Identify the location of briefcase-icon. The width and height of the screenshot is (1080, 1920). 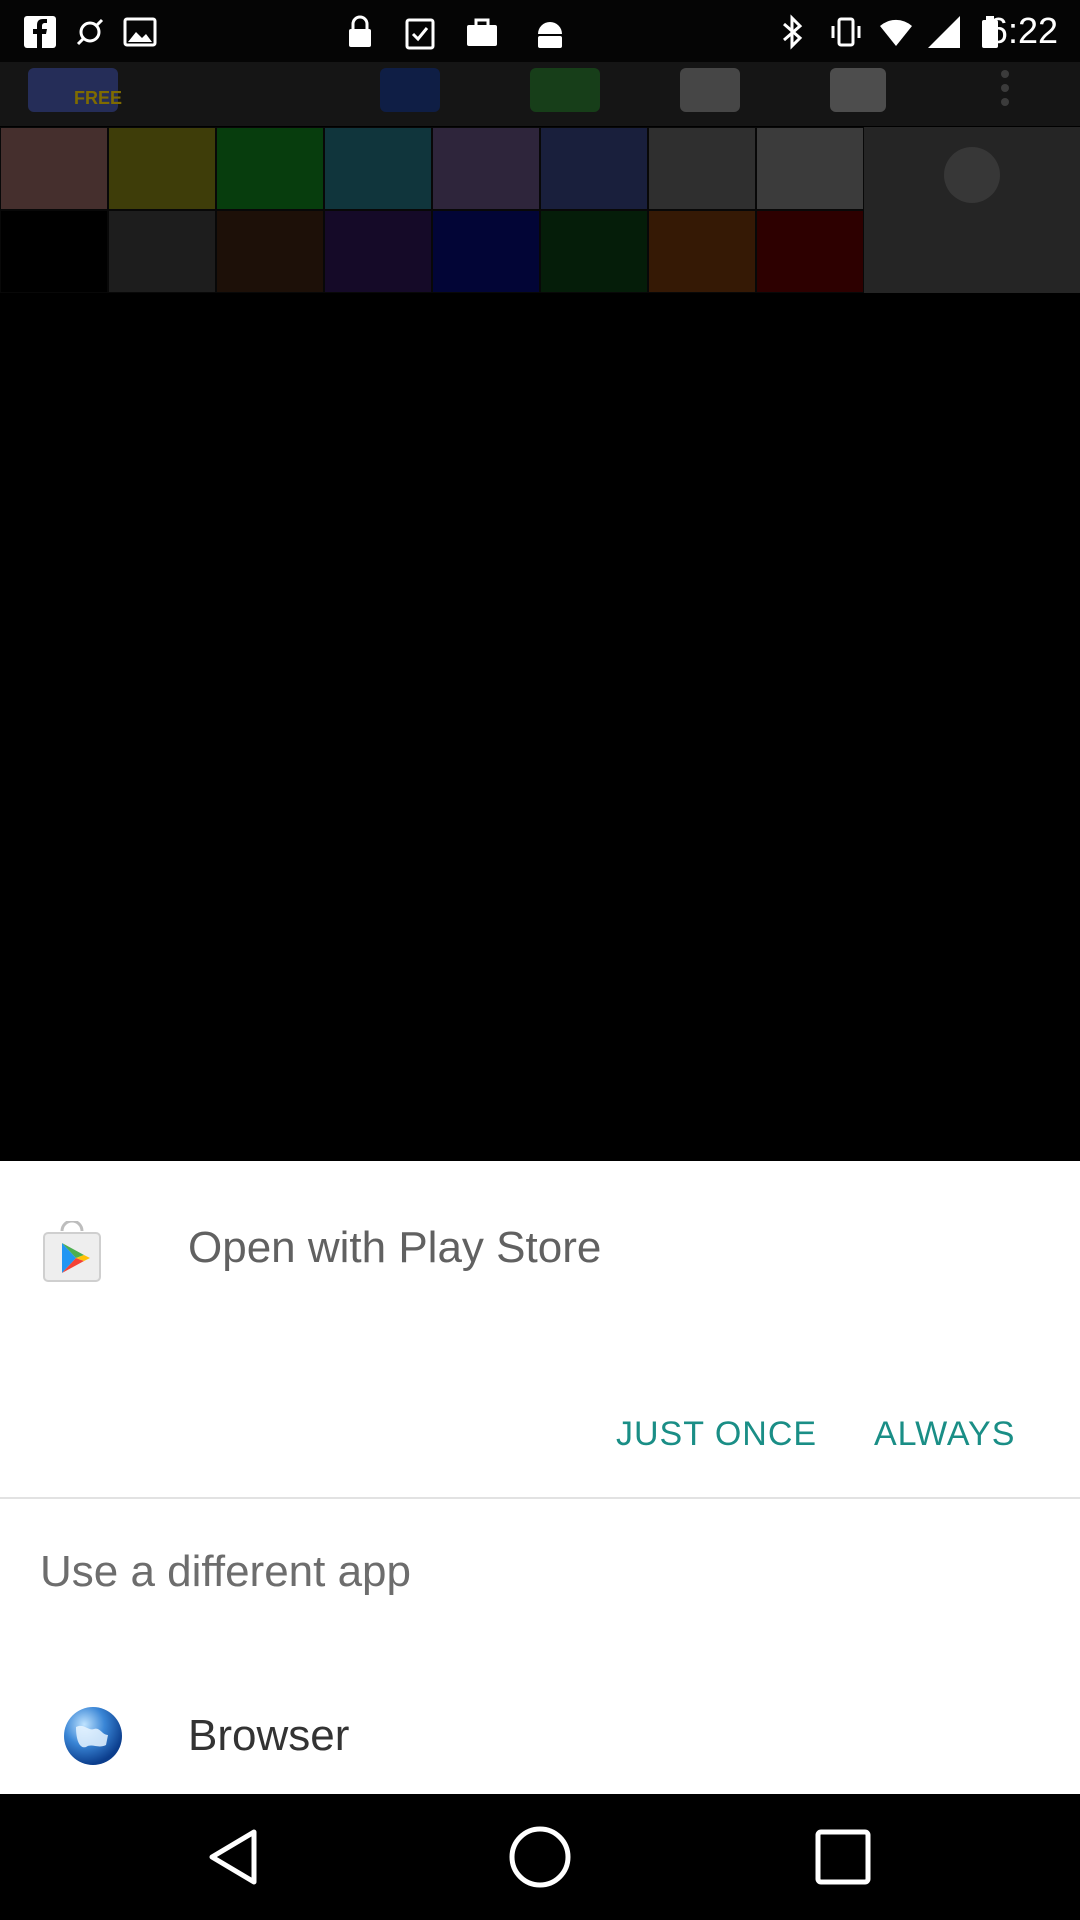
(482, 32).